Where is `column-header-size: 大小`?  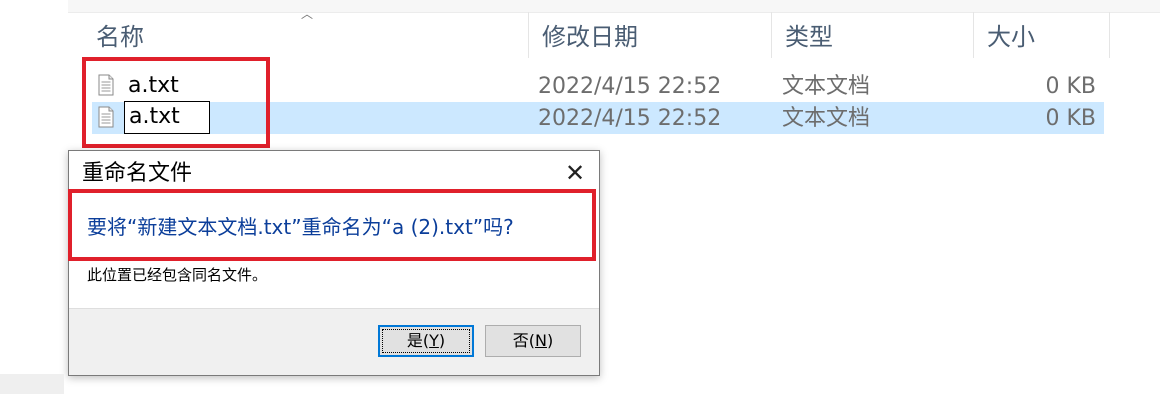
column-header-size: 大小 is located at coordinates (1041, 35).